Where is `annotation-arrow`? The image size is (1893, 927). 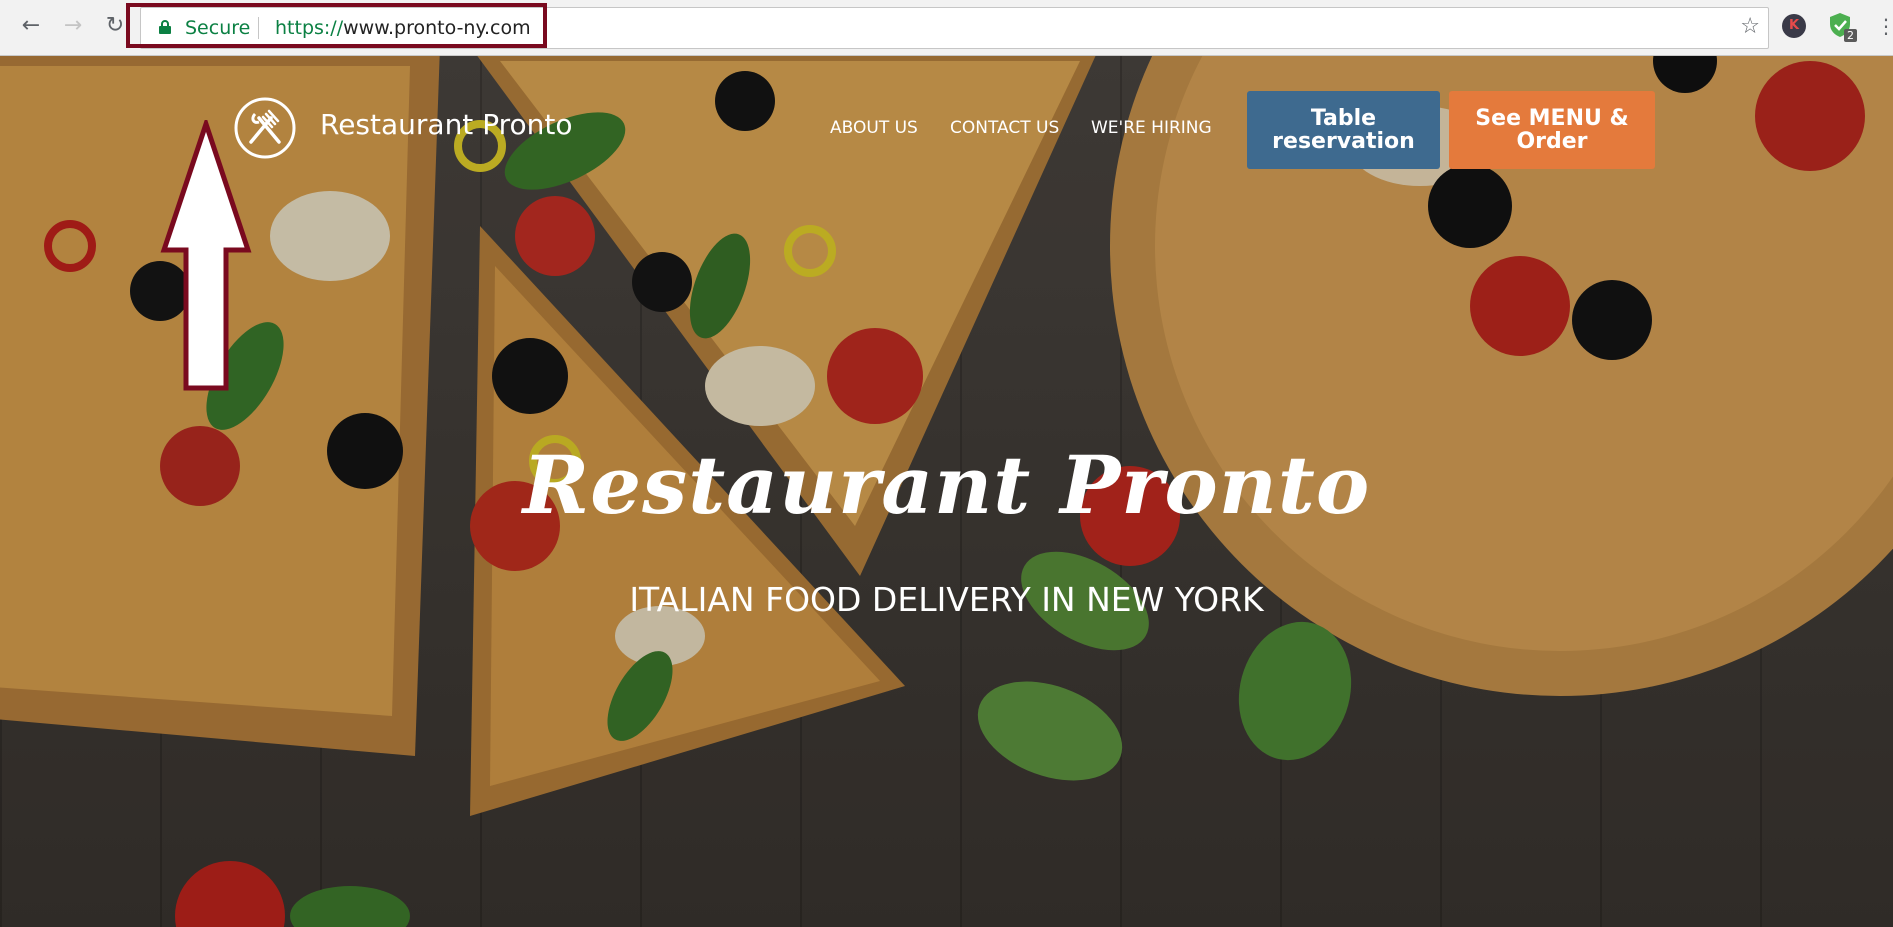
annotation-arrow is located at coordinates (206, 255).